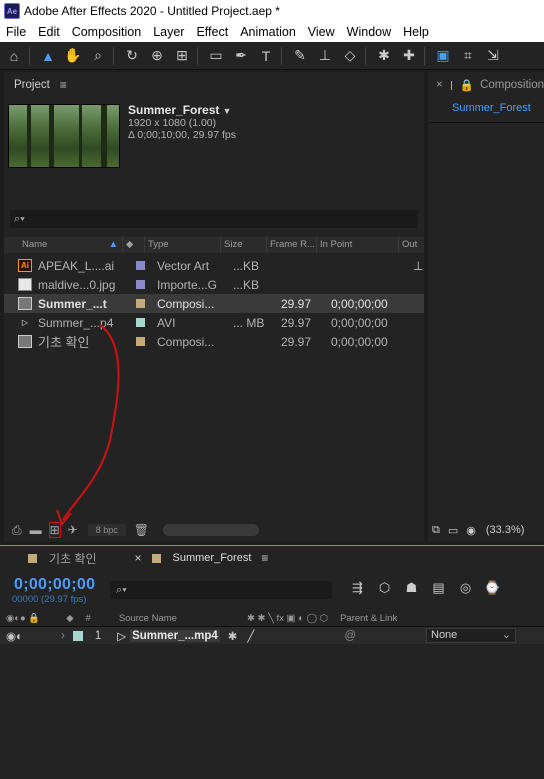 The width and height of the screenshot is (544, 779). I want to click on snapshot-icon: ⧉, so click(436, 530).